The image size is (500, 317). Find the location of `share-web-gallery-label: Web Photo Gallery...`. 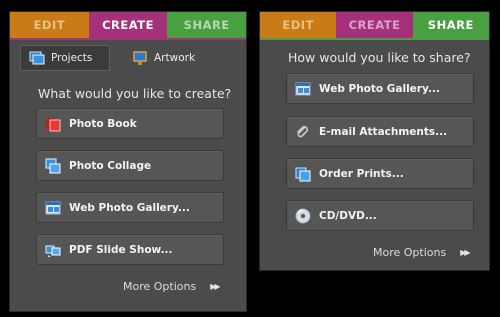

share-web-gallery-label: Web Photo Gallery... is located at coordinates (379, 88).